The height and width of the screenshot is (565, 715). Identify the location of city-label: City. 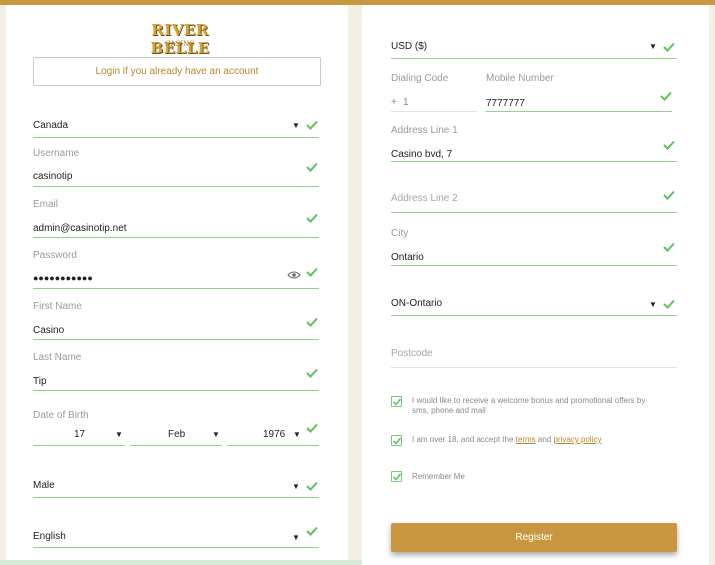
(400, 233).